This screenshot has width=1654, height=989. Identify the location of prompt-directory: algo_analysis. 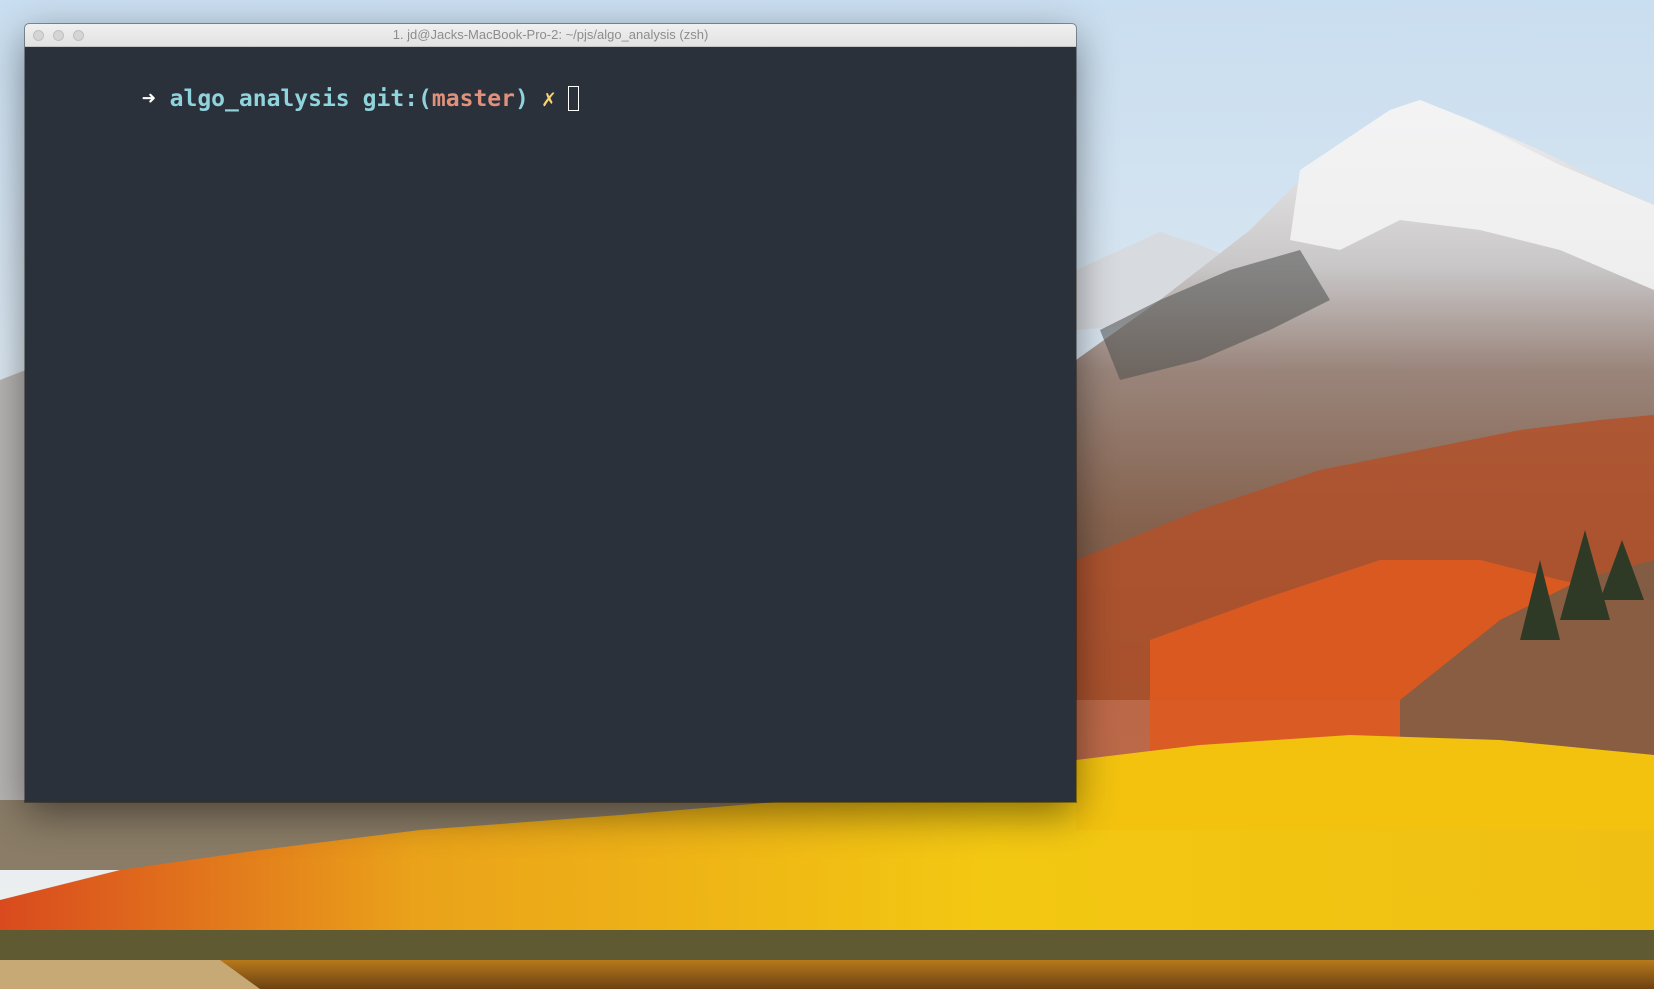
(259, 99).